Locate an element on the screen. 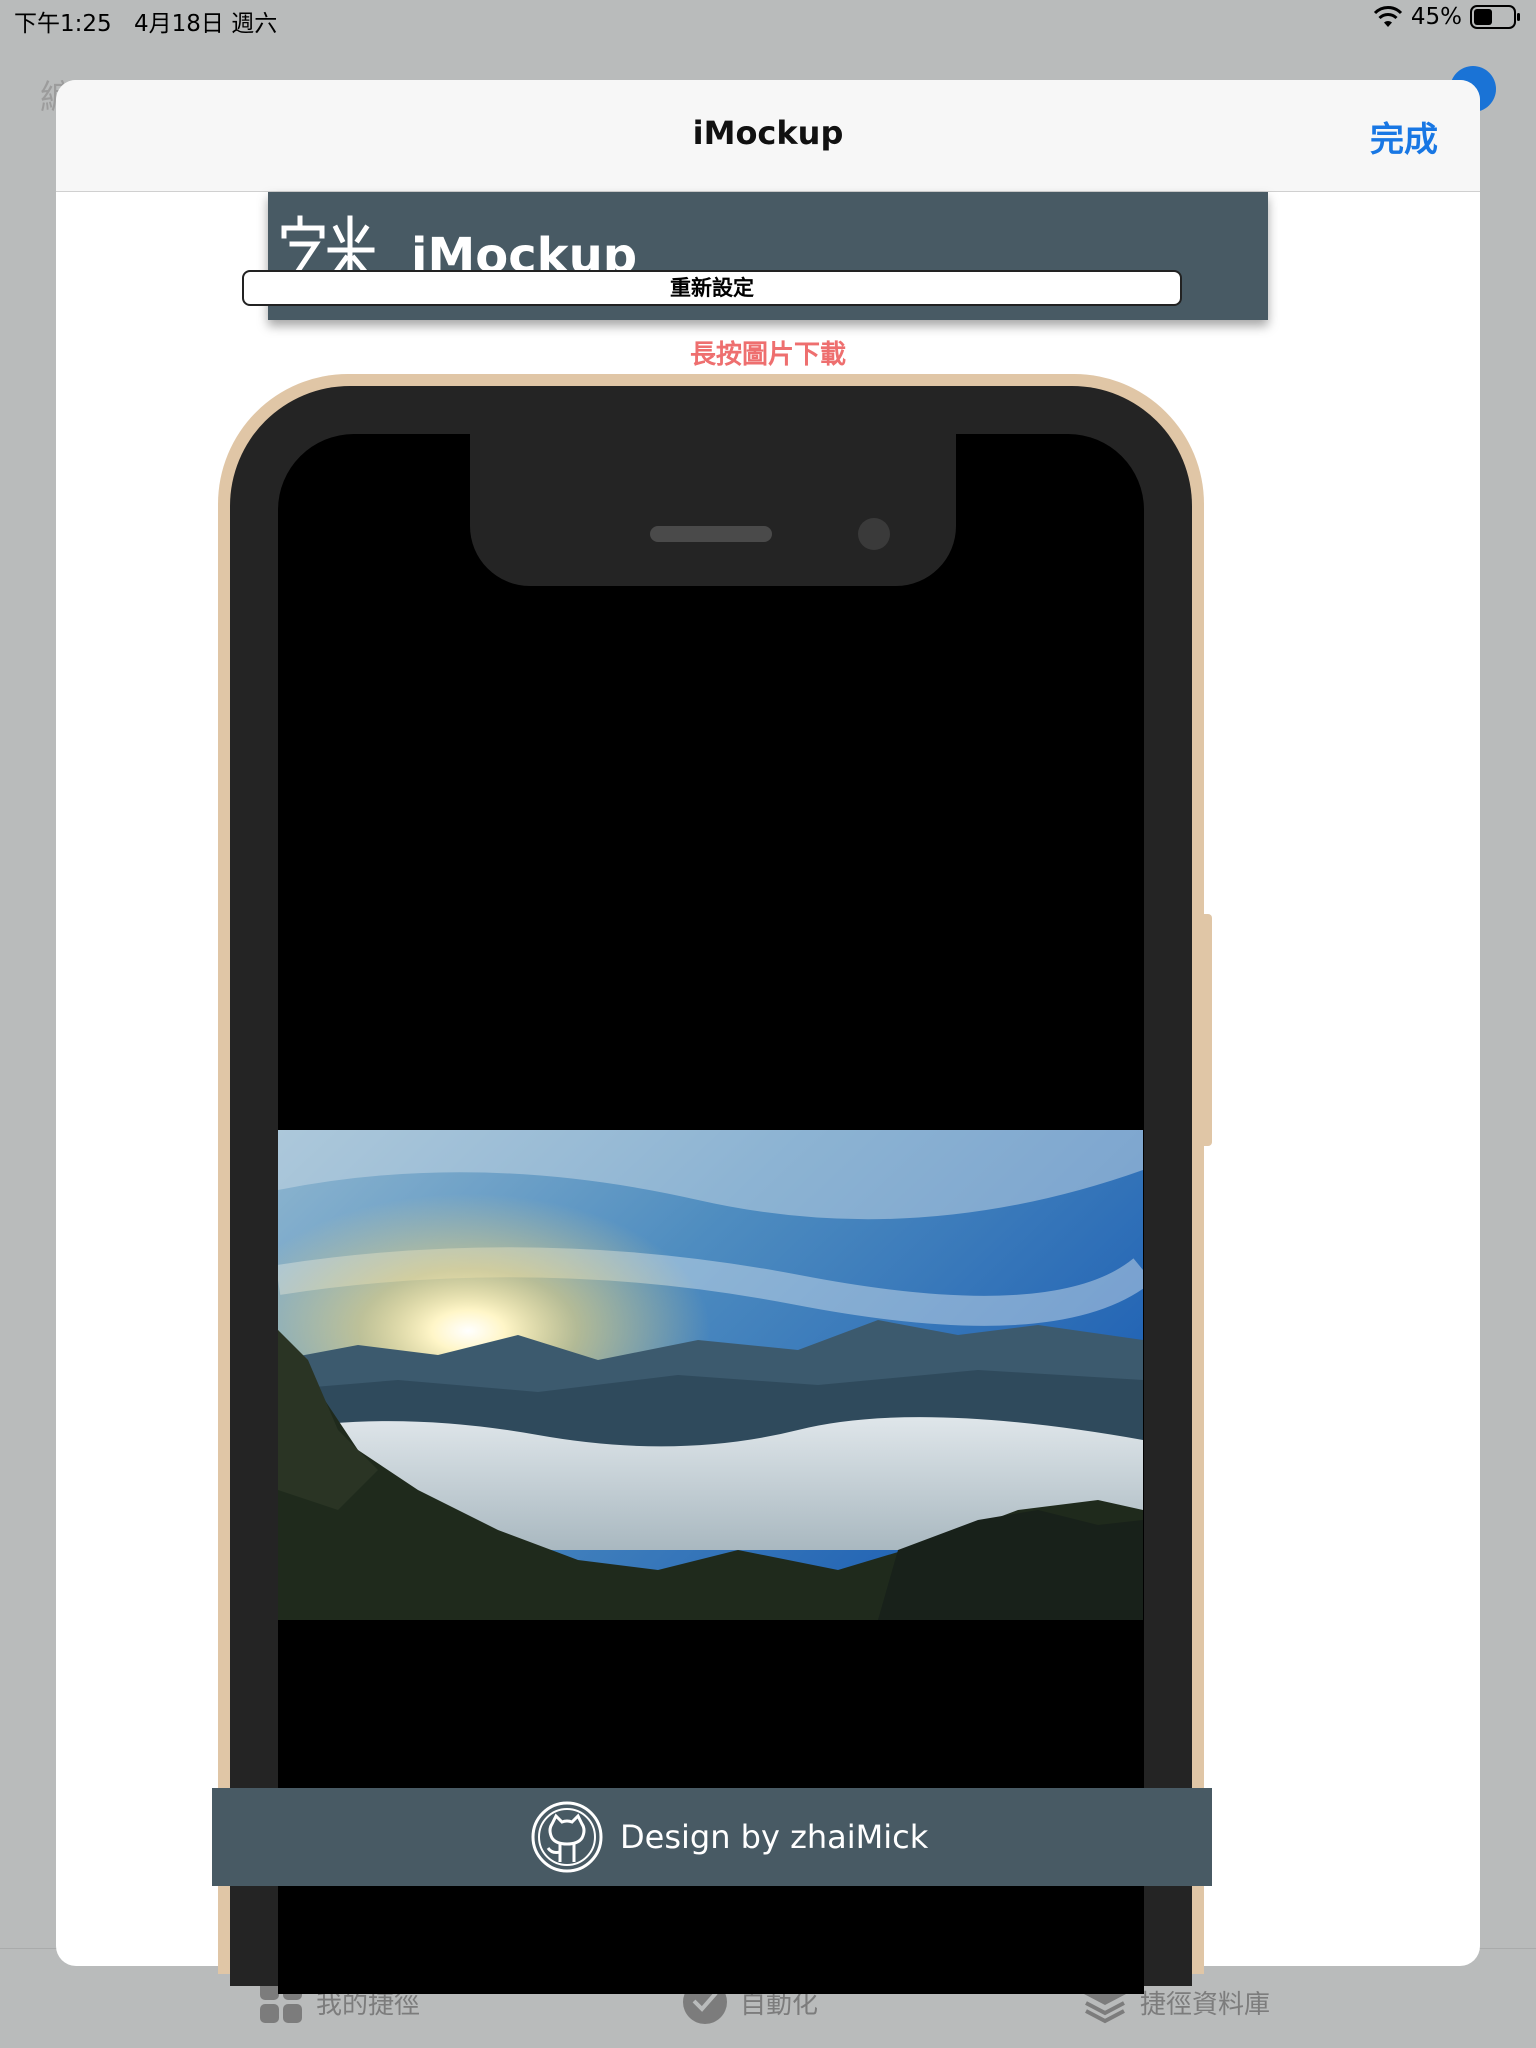 This screenshot has width=1536, height=2048. speaker-grille is located at coordinates (711, 534).